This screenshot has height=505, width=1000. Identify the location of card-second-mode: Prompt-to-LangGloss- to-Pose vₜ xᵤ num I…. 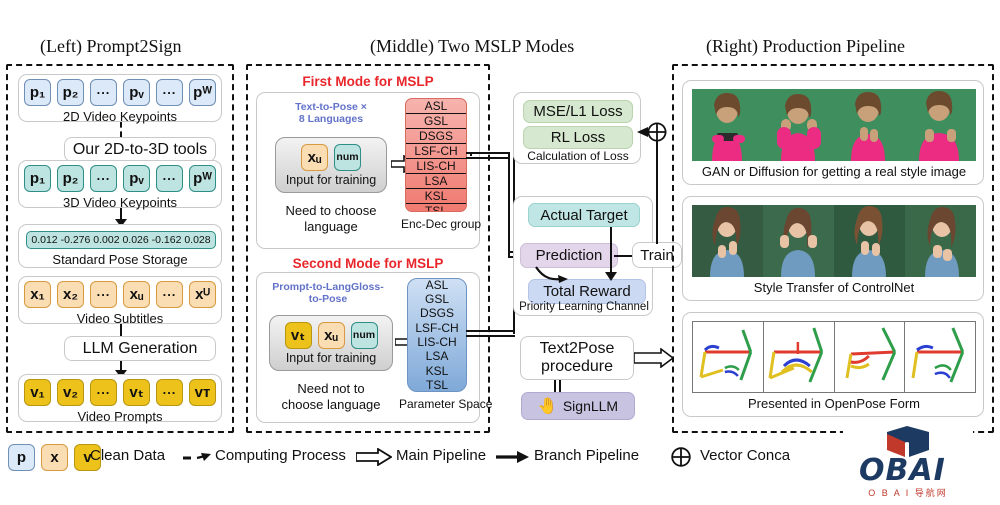
(374, 347).